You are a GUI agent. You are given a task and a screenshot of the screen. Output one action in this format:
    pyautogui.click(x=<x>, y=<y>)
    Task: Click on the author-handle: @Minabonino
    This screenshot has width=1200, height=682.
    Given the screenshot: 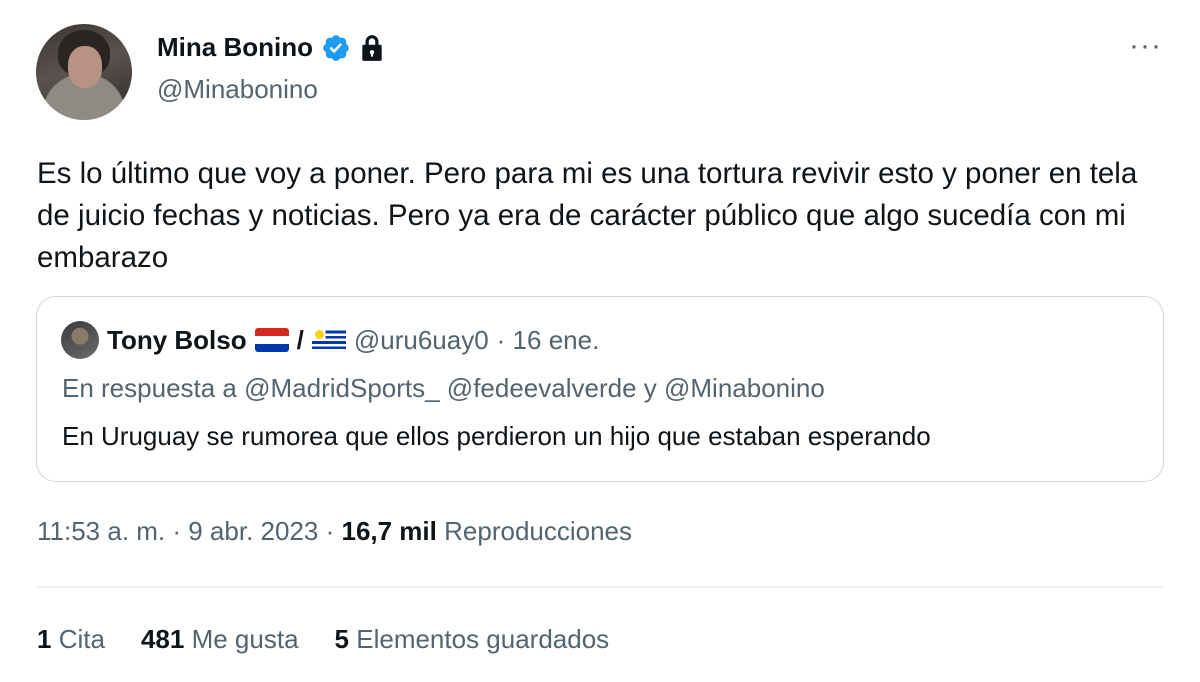 What is the action you would take?
    pyautogui.click(x=237, y=89)
    